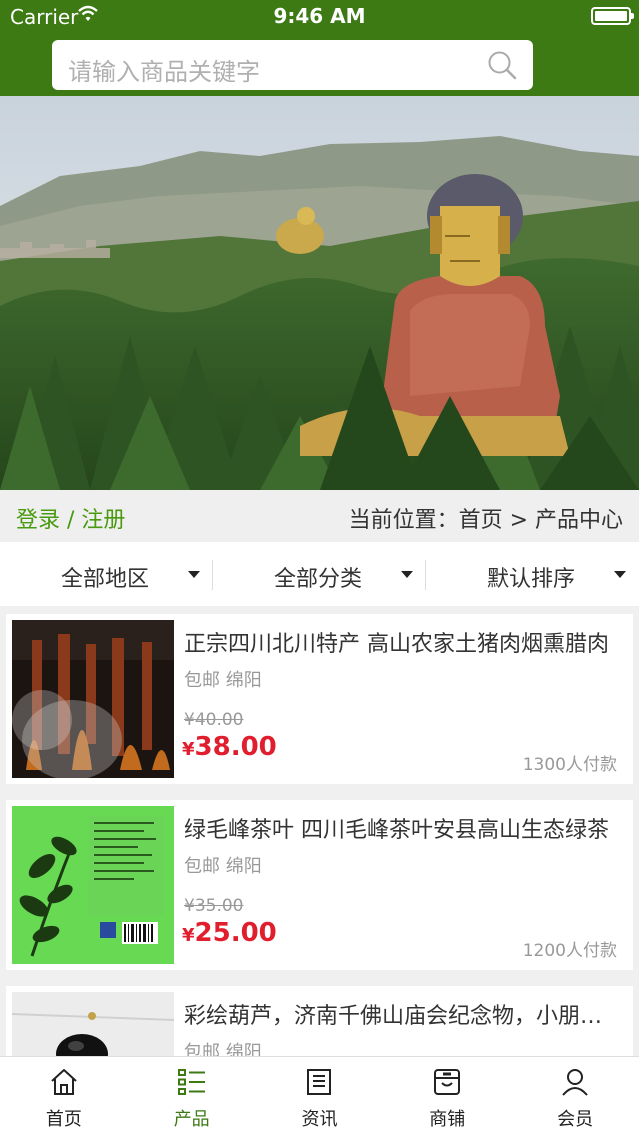  Describe the element at coordinates (105, 579) in the screenshot. I see `filter-region-label: 全部地区` at that location.